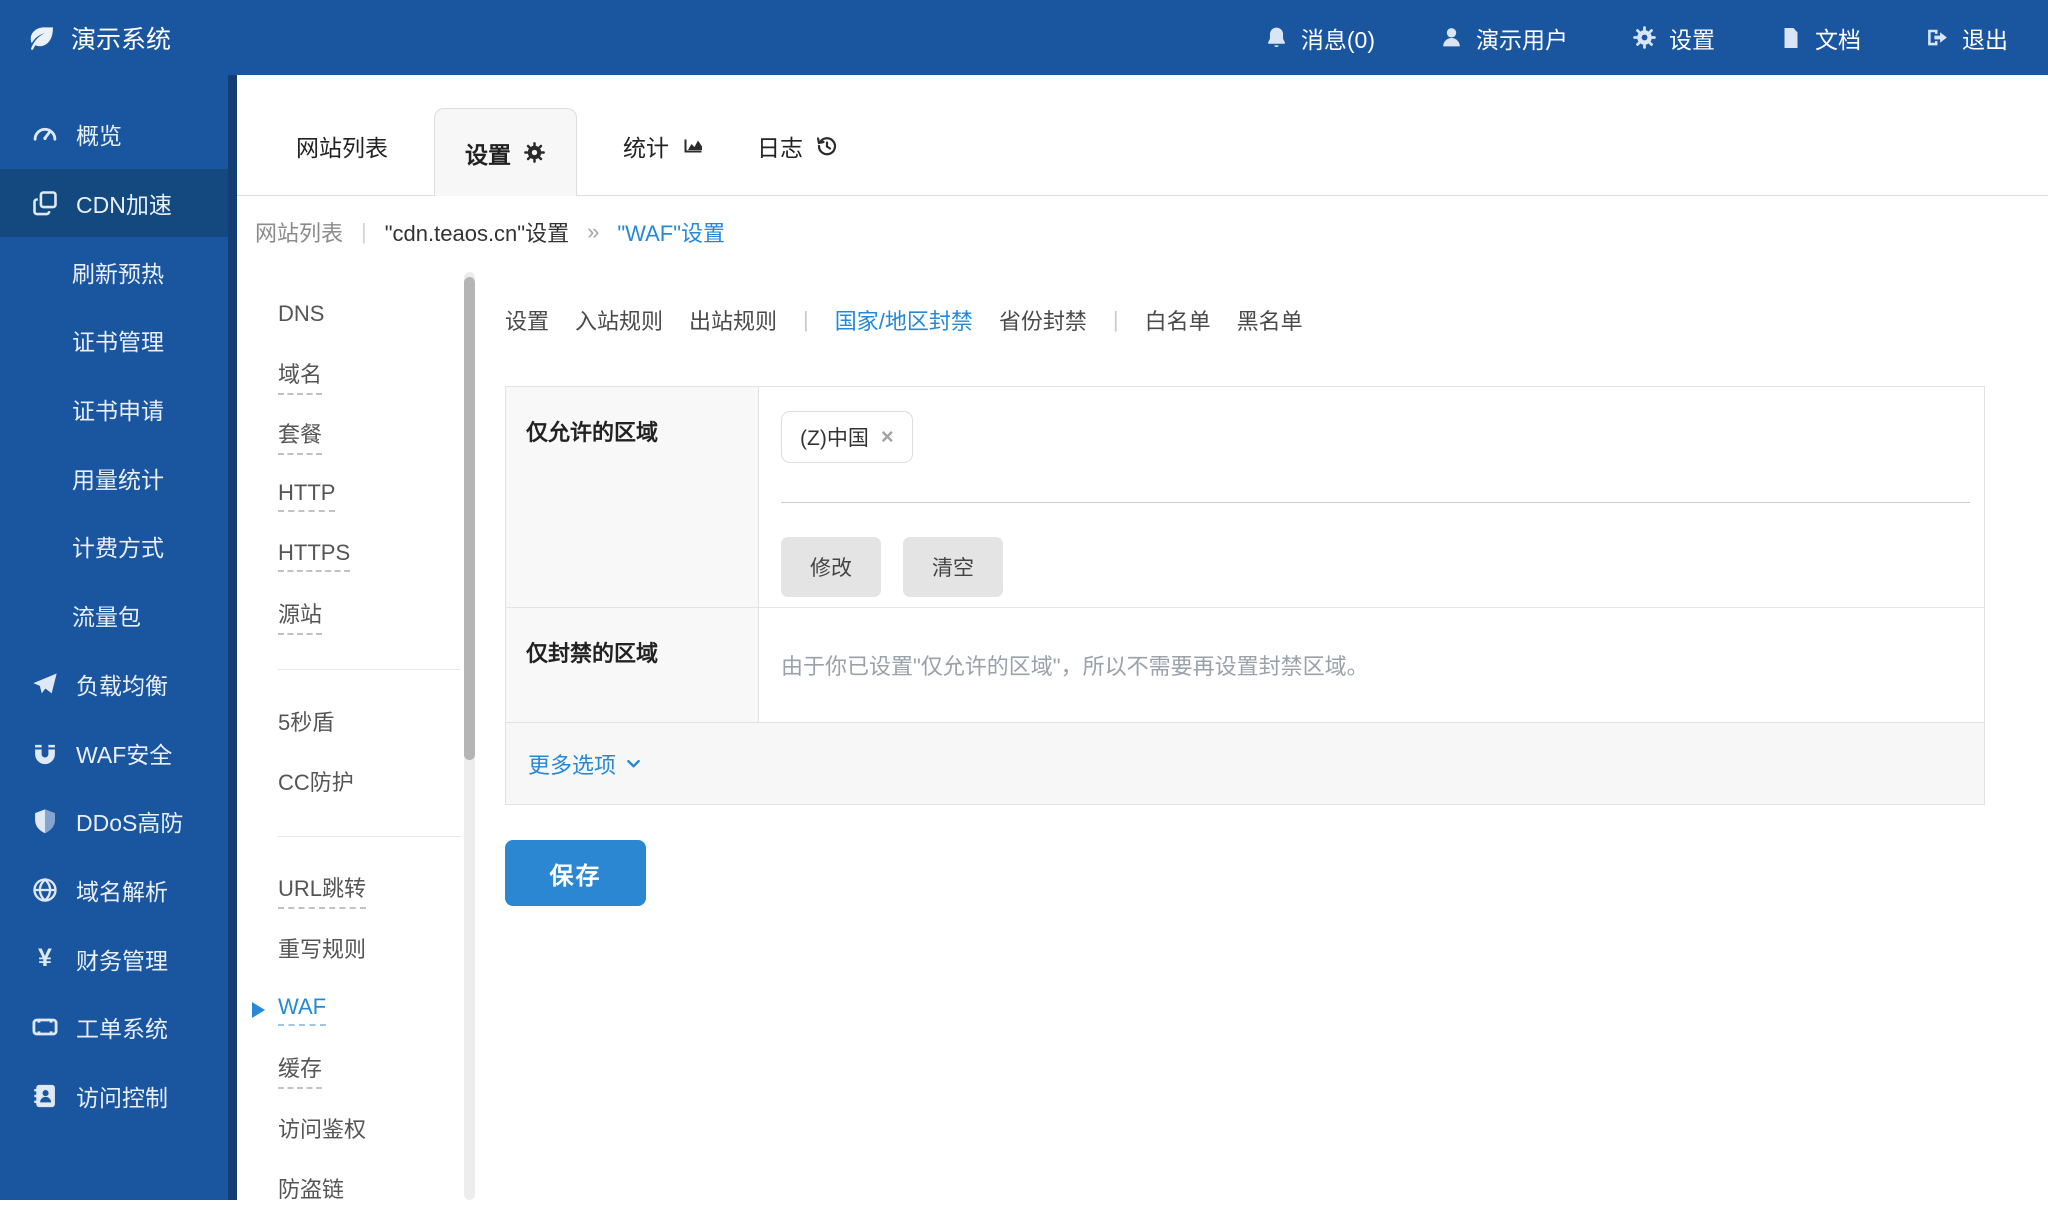  Describe the element at coordinates (379, 316) in the screenshot. I see `subnav-item-dns: DNS` at that location.